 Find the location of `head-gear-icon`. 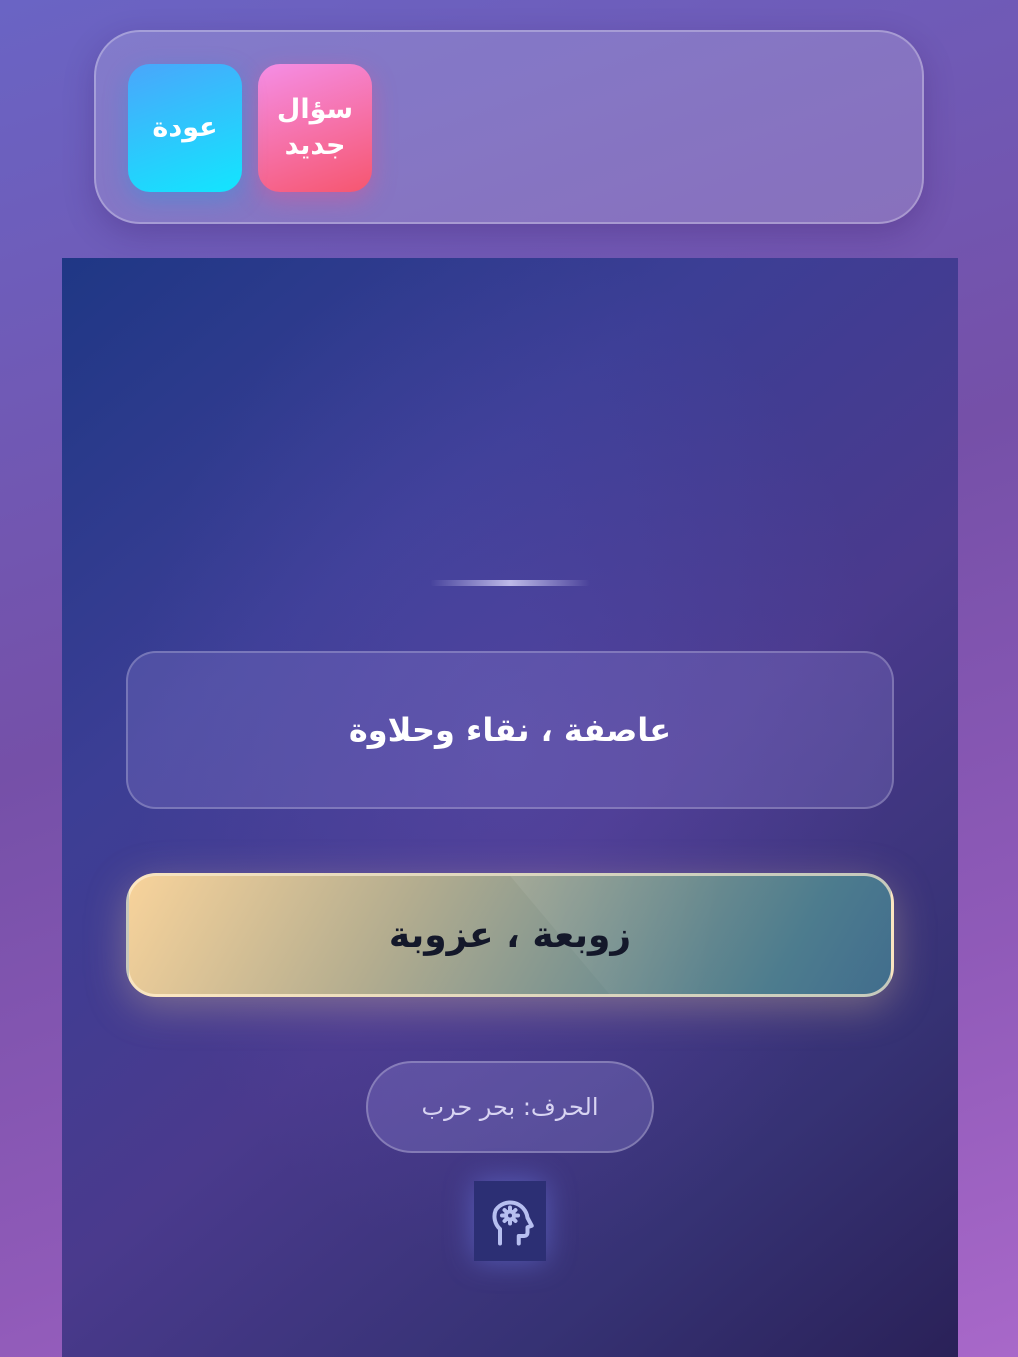

head-gear-icon is located at coordinates (510, 1221).